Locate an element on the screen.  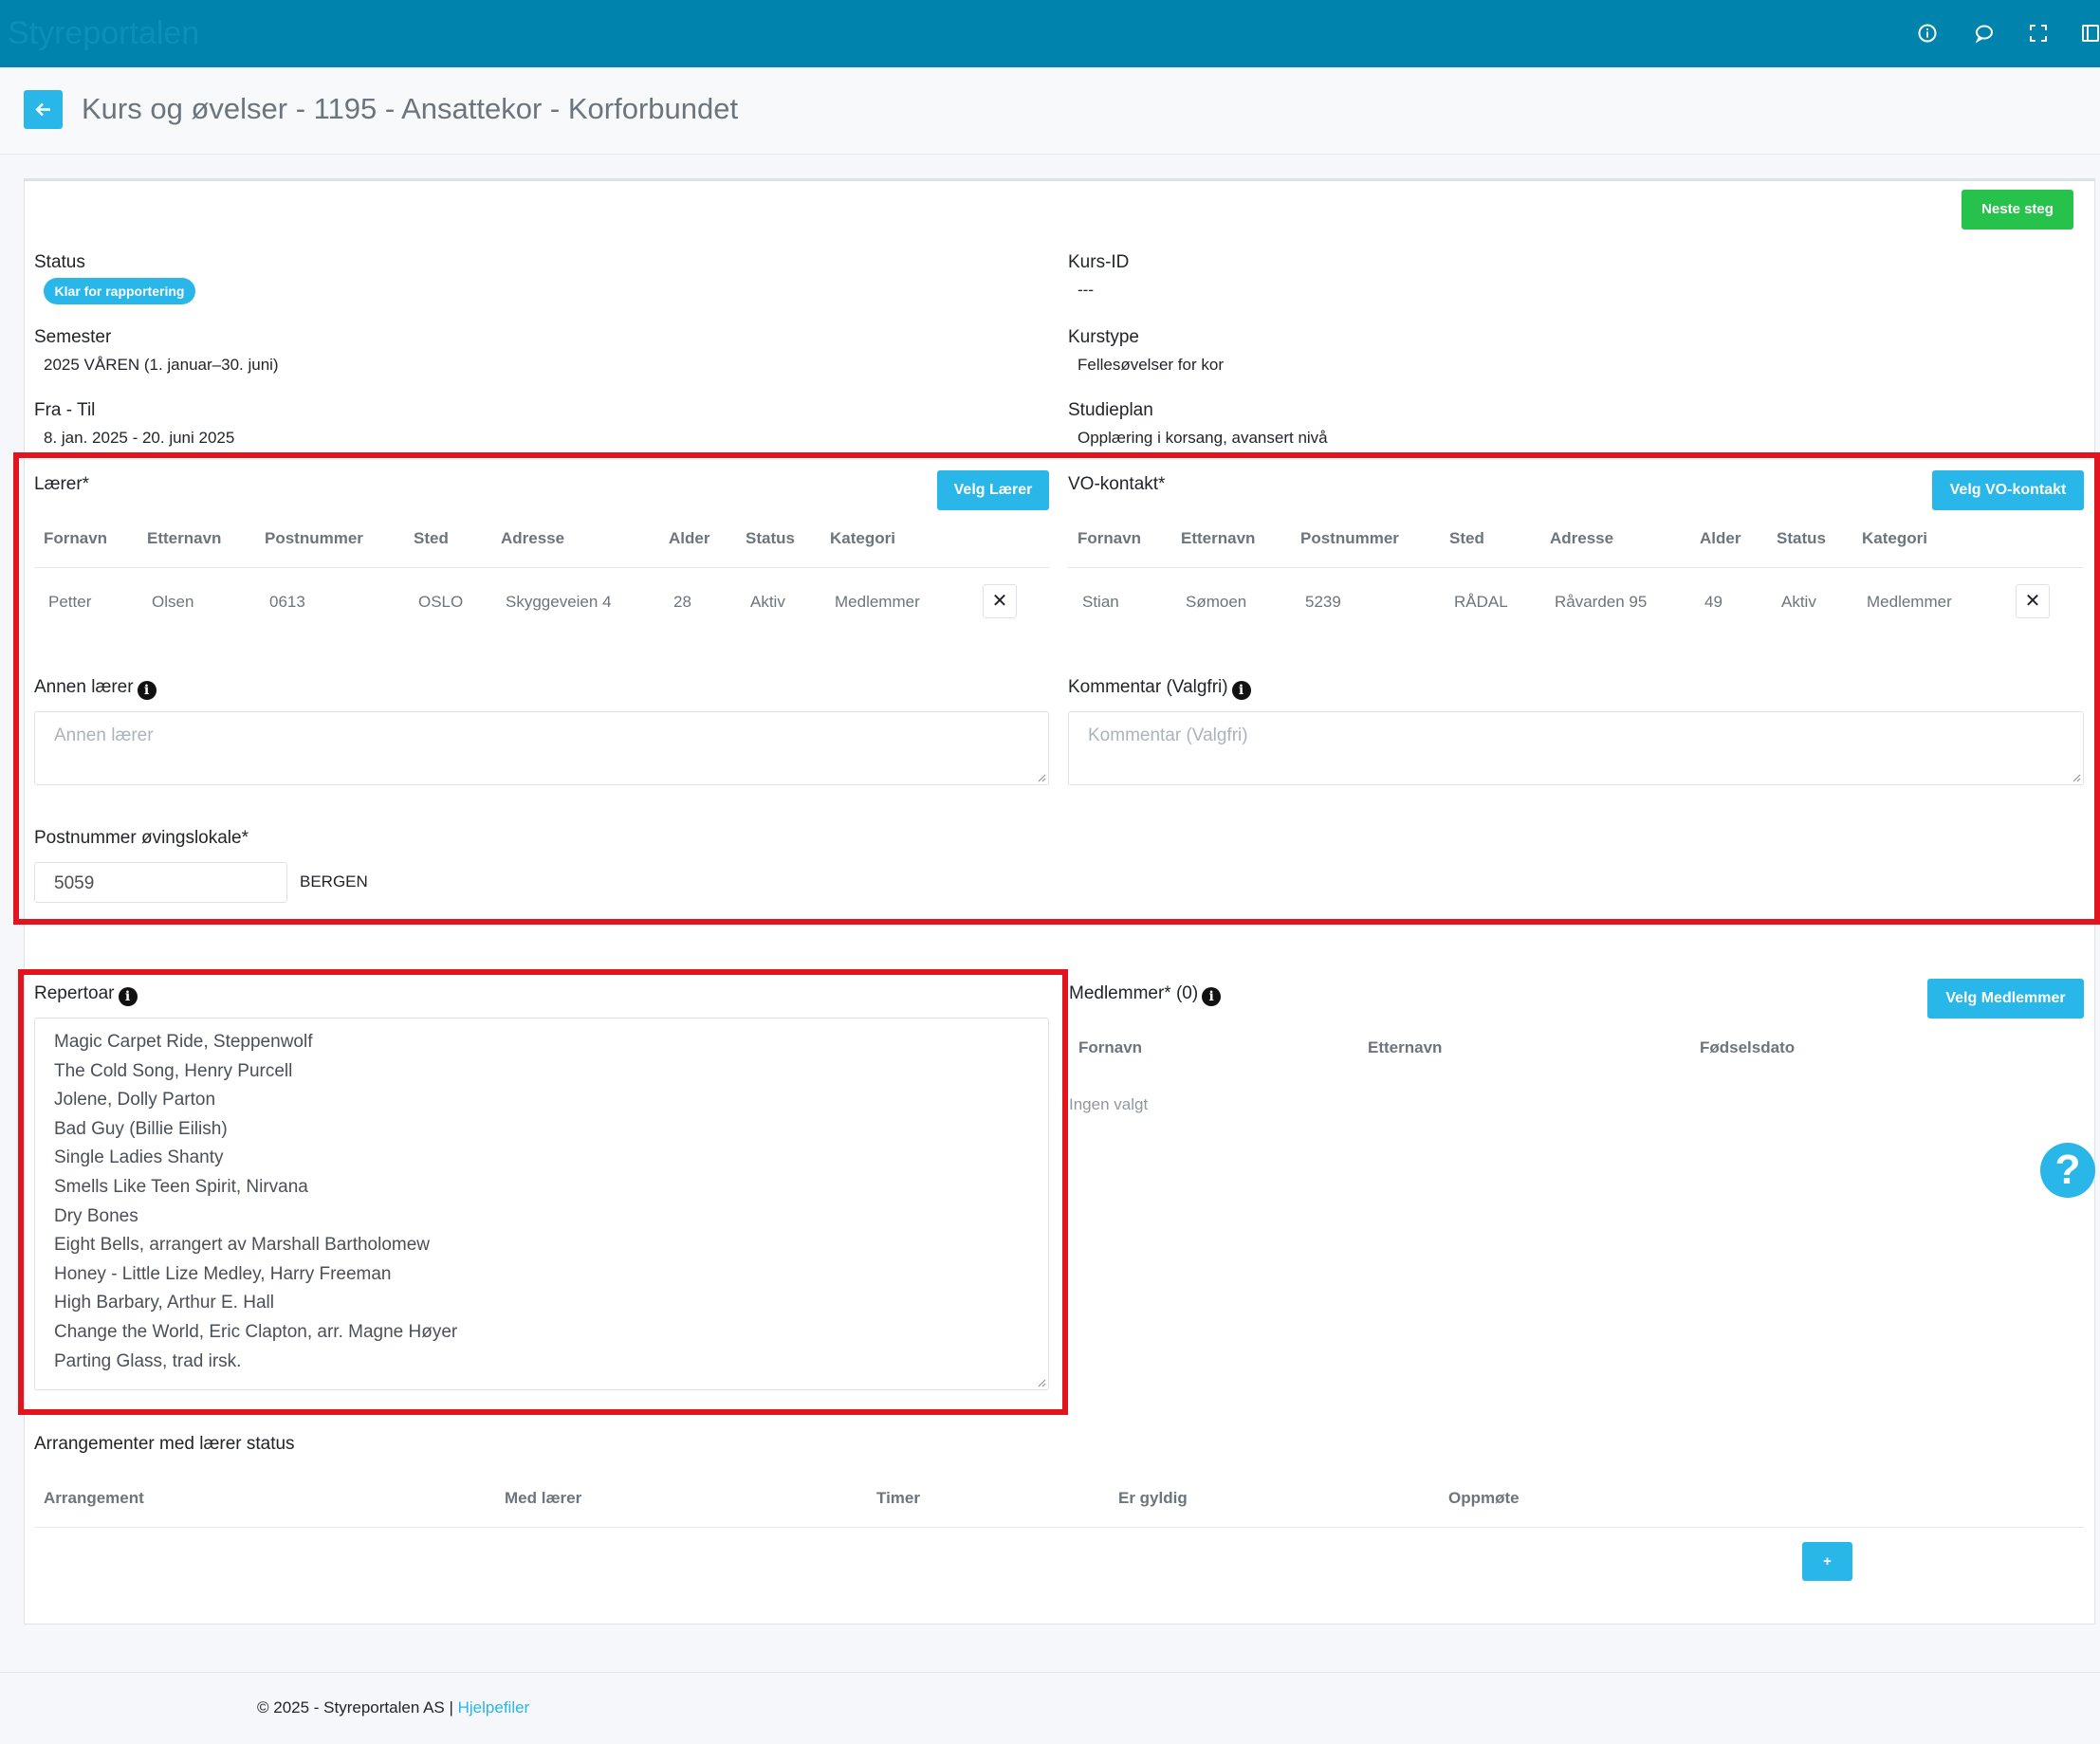
footer: © 2025 - Styreportalen AS | Hjelpefiler is located at coordinates (1050, 1708).